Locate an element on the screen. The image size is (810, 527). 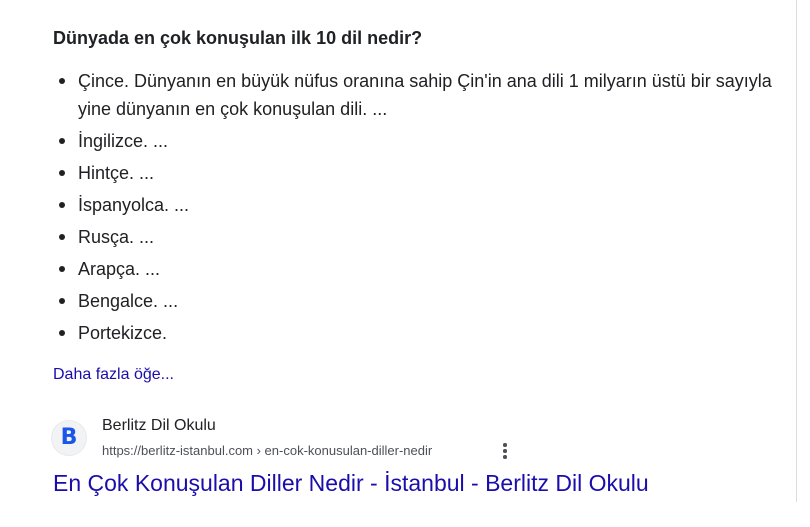
list-item: Portekizce. is located at coordinates (416, 333).